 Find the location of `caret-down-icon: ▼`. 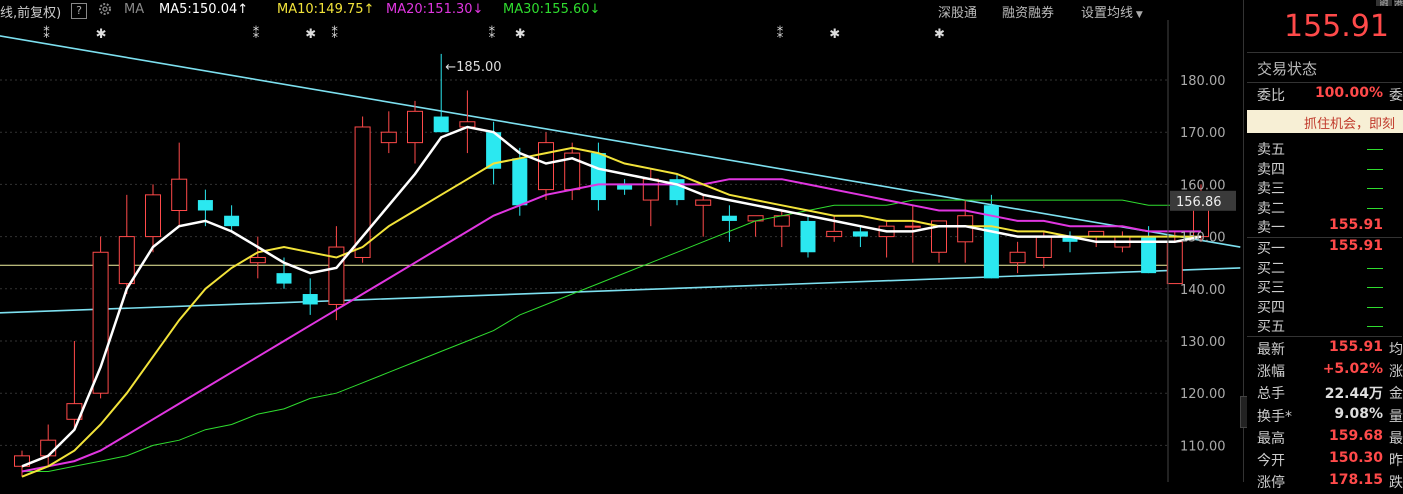

caret-down-icon: ▼ is located at coordinates (1138, 15).